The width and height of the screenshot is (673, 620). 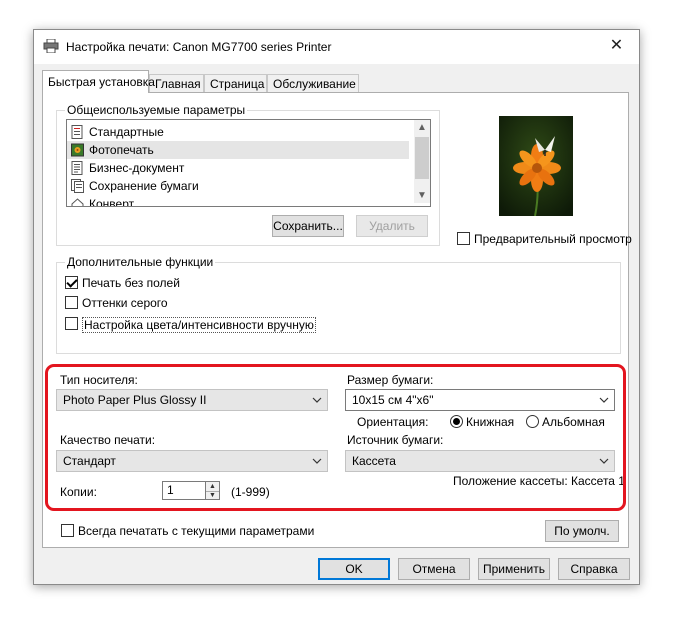 I want to click on tab-main: Главная, so click(x=176, y=83).